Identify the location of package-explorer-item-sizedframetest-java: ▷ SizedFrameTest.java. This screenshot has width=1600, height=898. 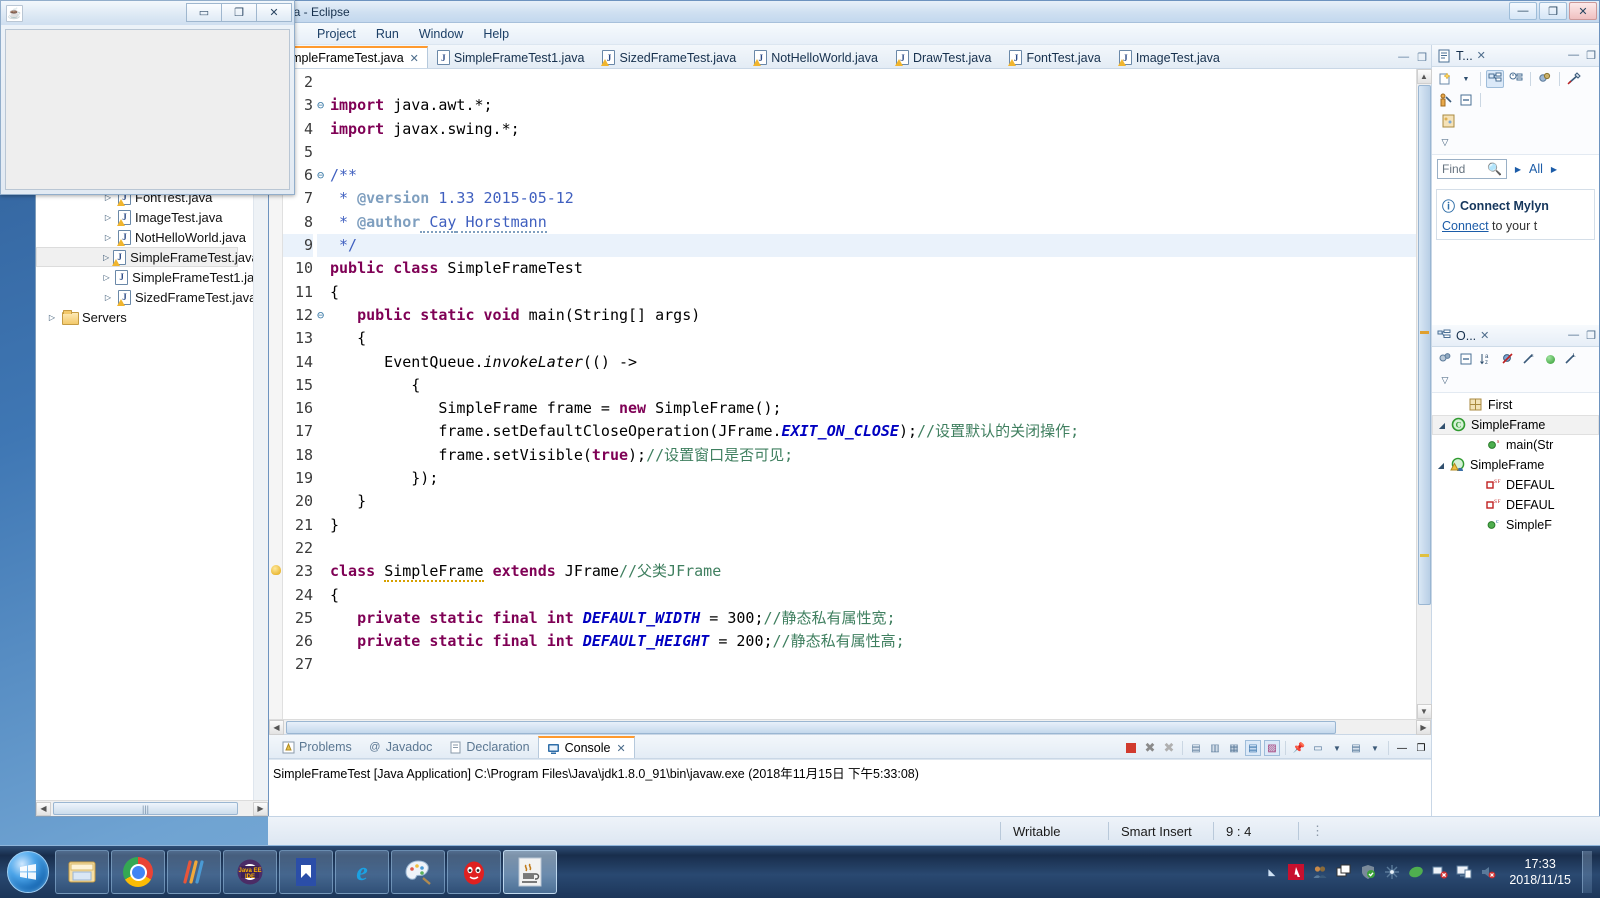
(152, 297).